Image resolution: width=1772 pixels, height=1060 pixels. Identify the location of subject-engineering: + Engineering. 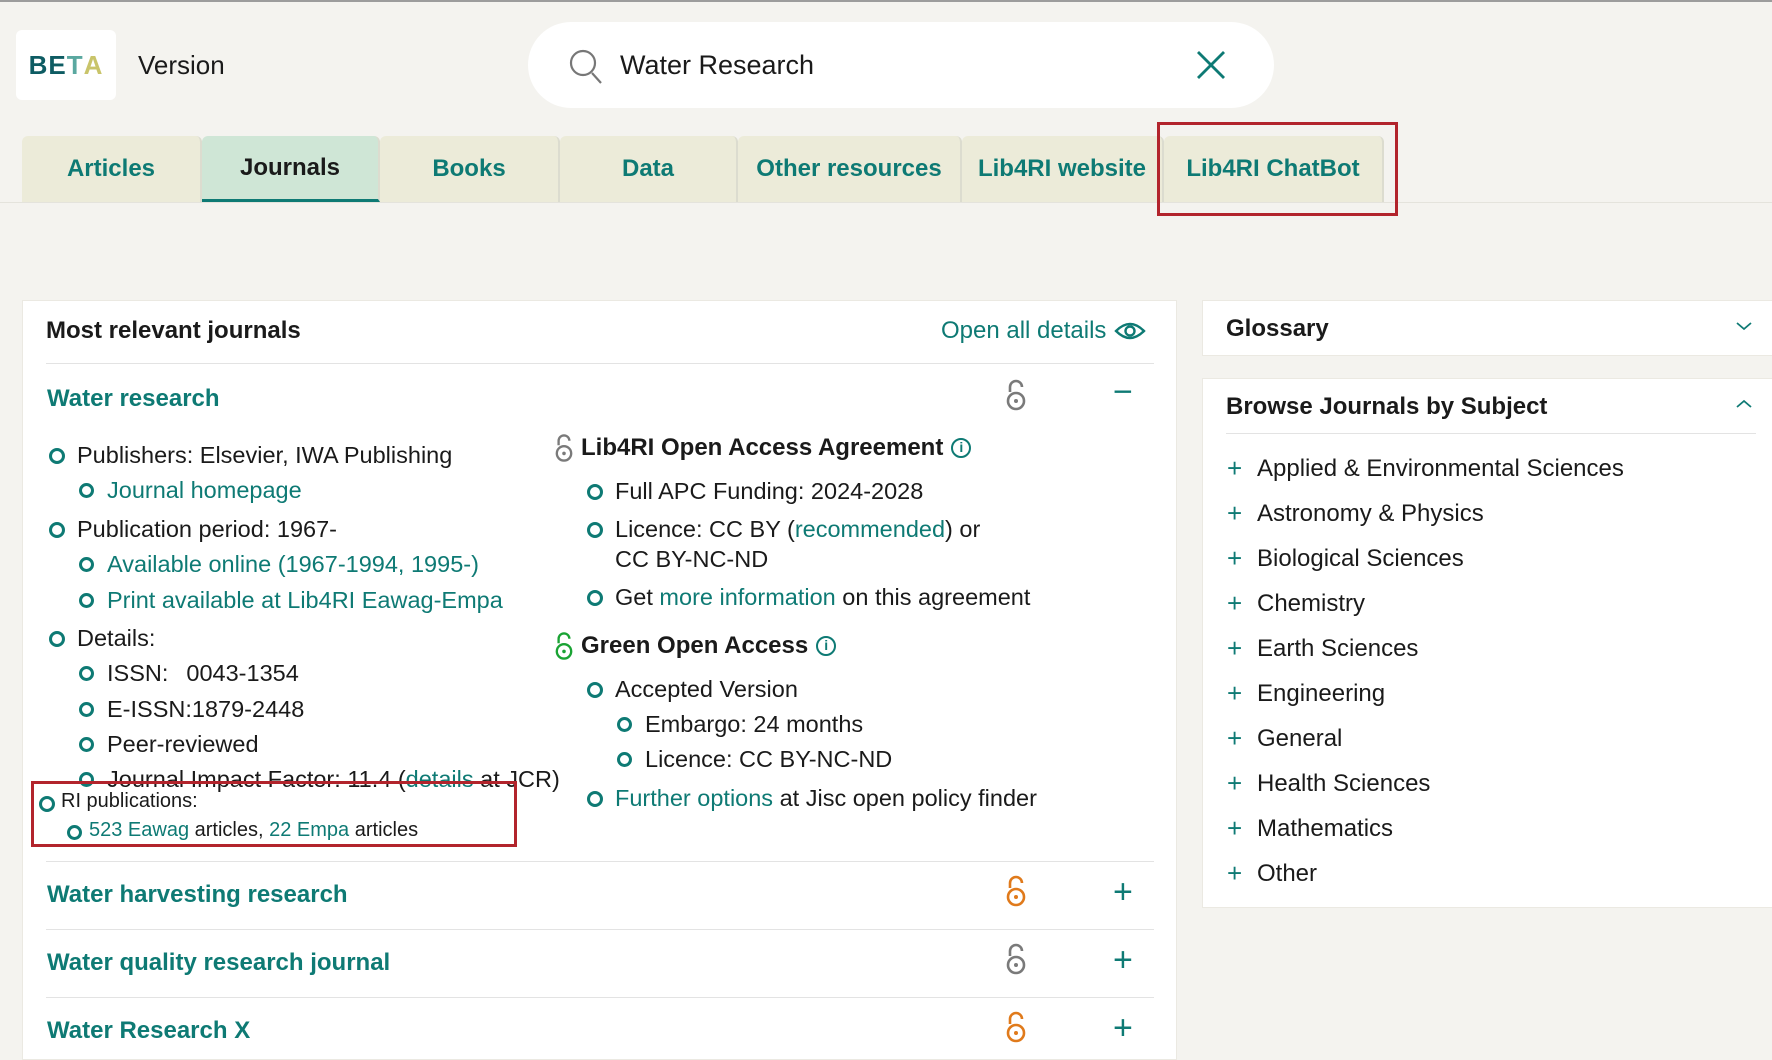
(1306, 693).